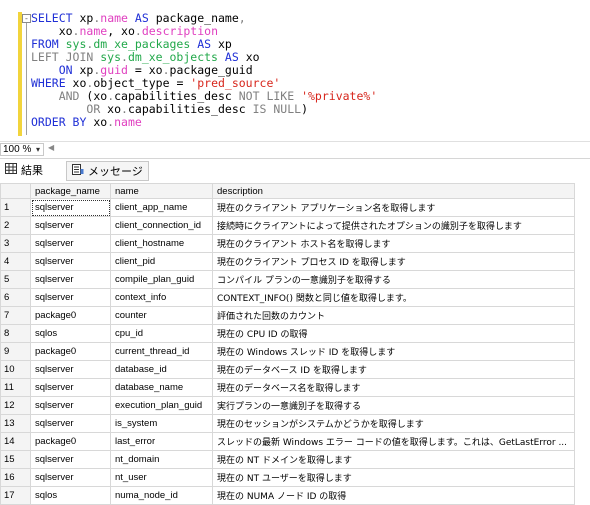 This screenshot has width=590, height=505. Describe the element at coordinates (161, 315) in the screenshot. I see `cell-name: counter` at that location.